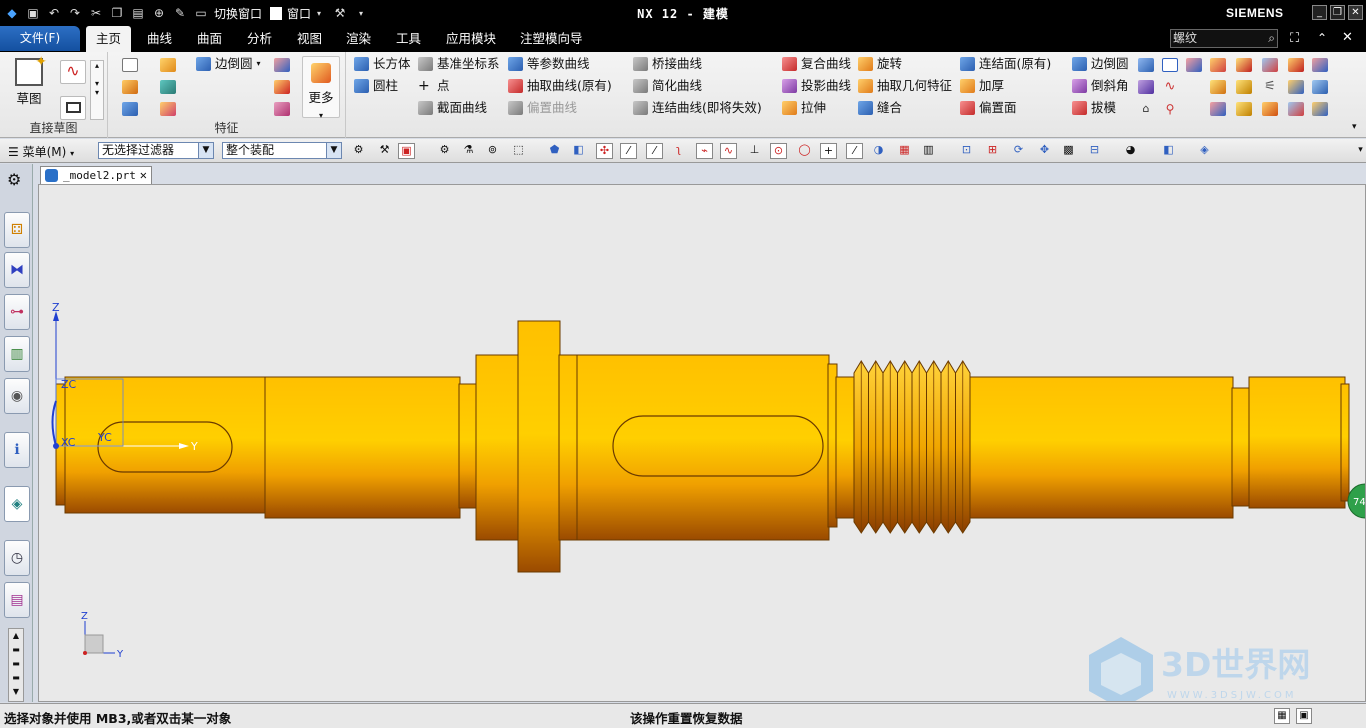 This screenshot has height=728, width=1366. Describe the element at coordinates (1270, 65) in the screenshot. I see `groove-icon` at that location.